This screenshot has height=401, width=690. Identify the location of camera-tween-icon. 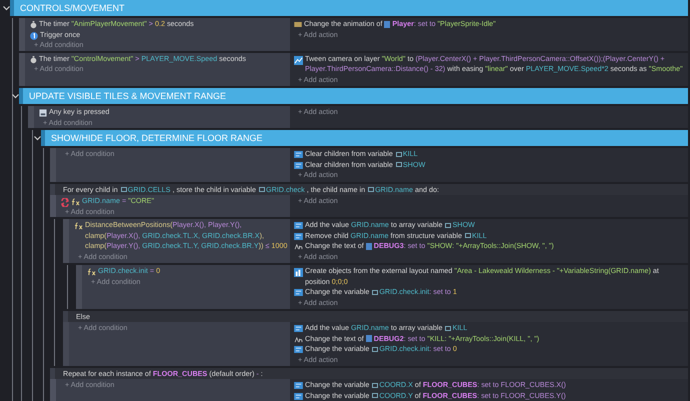
(298, 60).